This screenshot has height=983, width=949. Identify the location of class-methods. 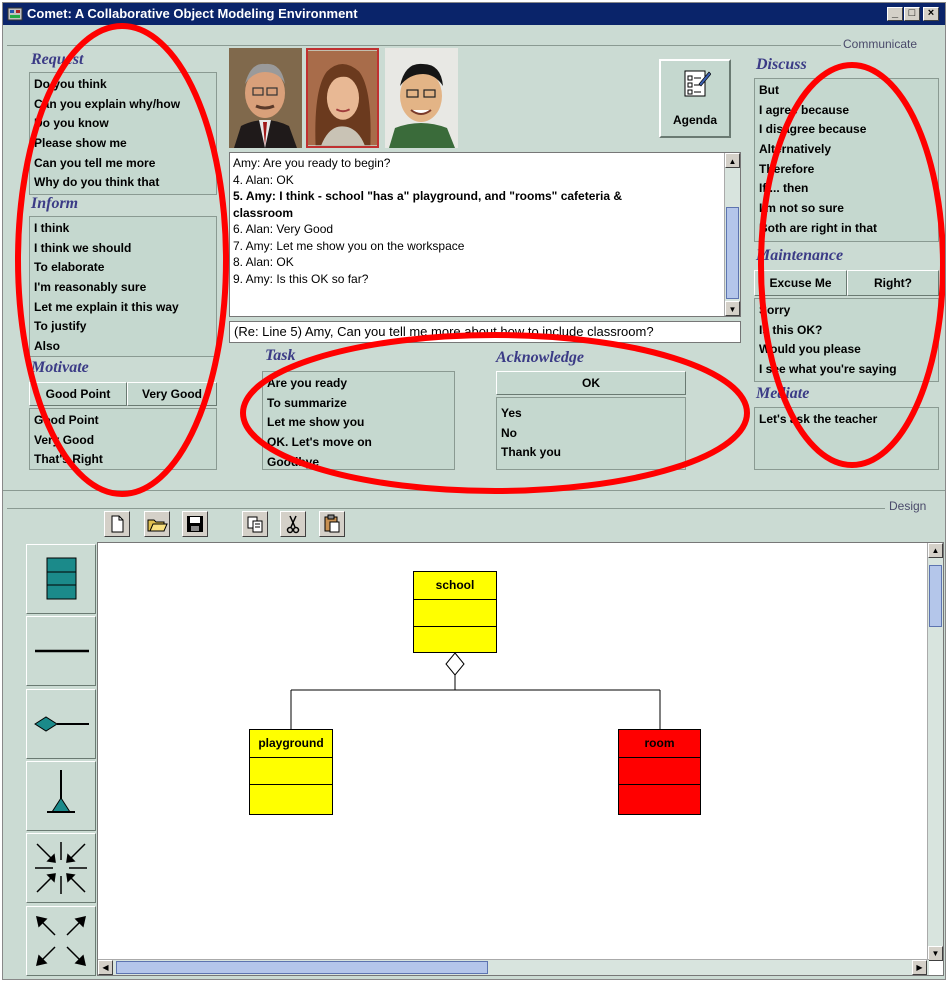
(455, 640).